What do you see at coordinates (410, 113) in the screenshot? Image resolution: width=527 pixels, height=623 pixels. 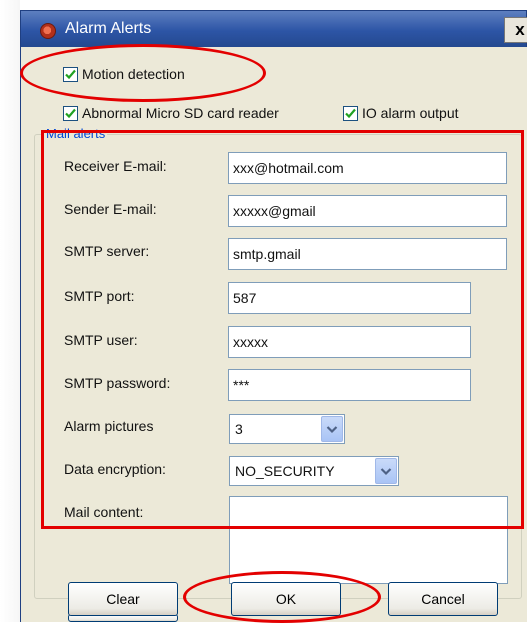 I see `io-alarm-output-label: IO alarm output` at bounding box center [410, 113].